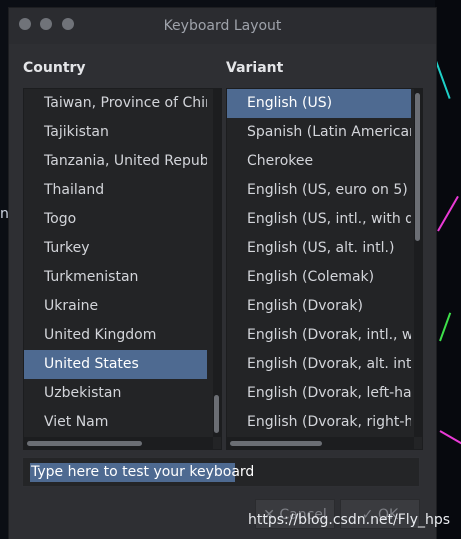 This screenshot has height=539, width=461. I want to click on country-vertical-scrollbar, so click(217, 263).